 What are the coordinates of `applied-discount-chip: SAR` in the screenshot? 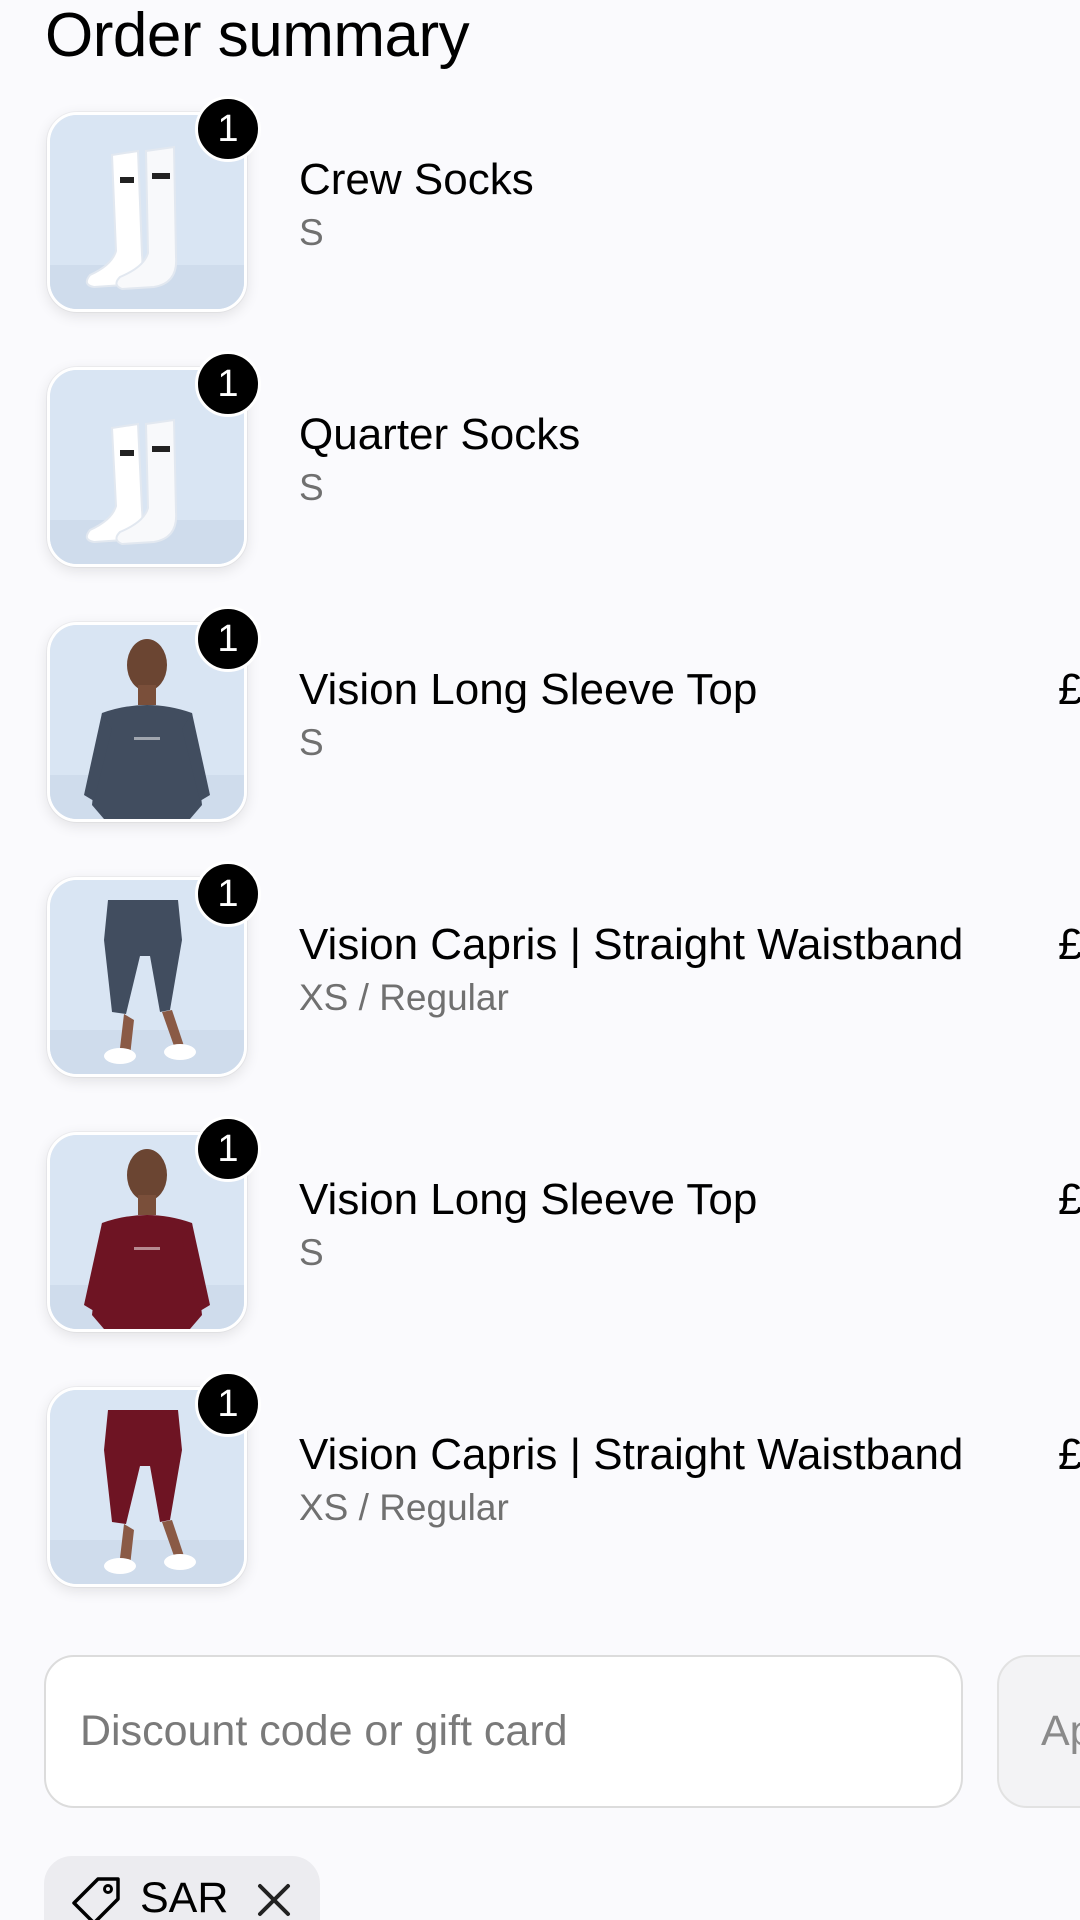 It's located at (182, 1888).